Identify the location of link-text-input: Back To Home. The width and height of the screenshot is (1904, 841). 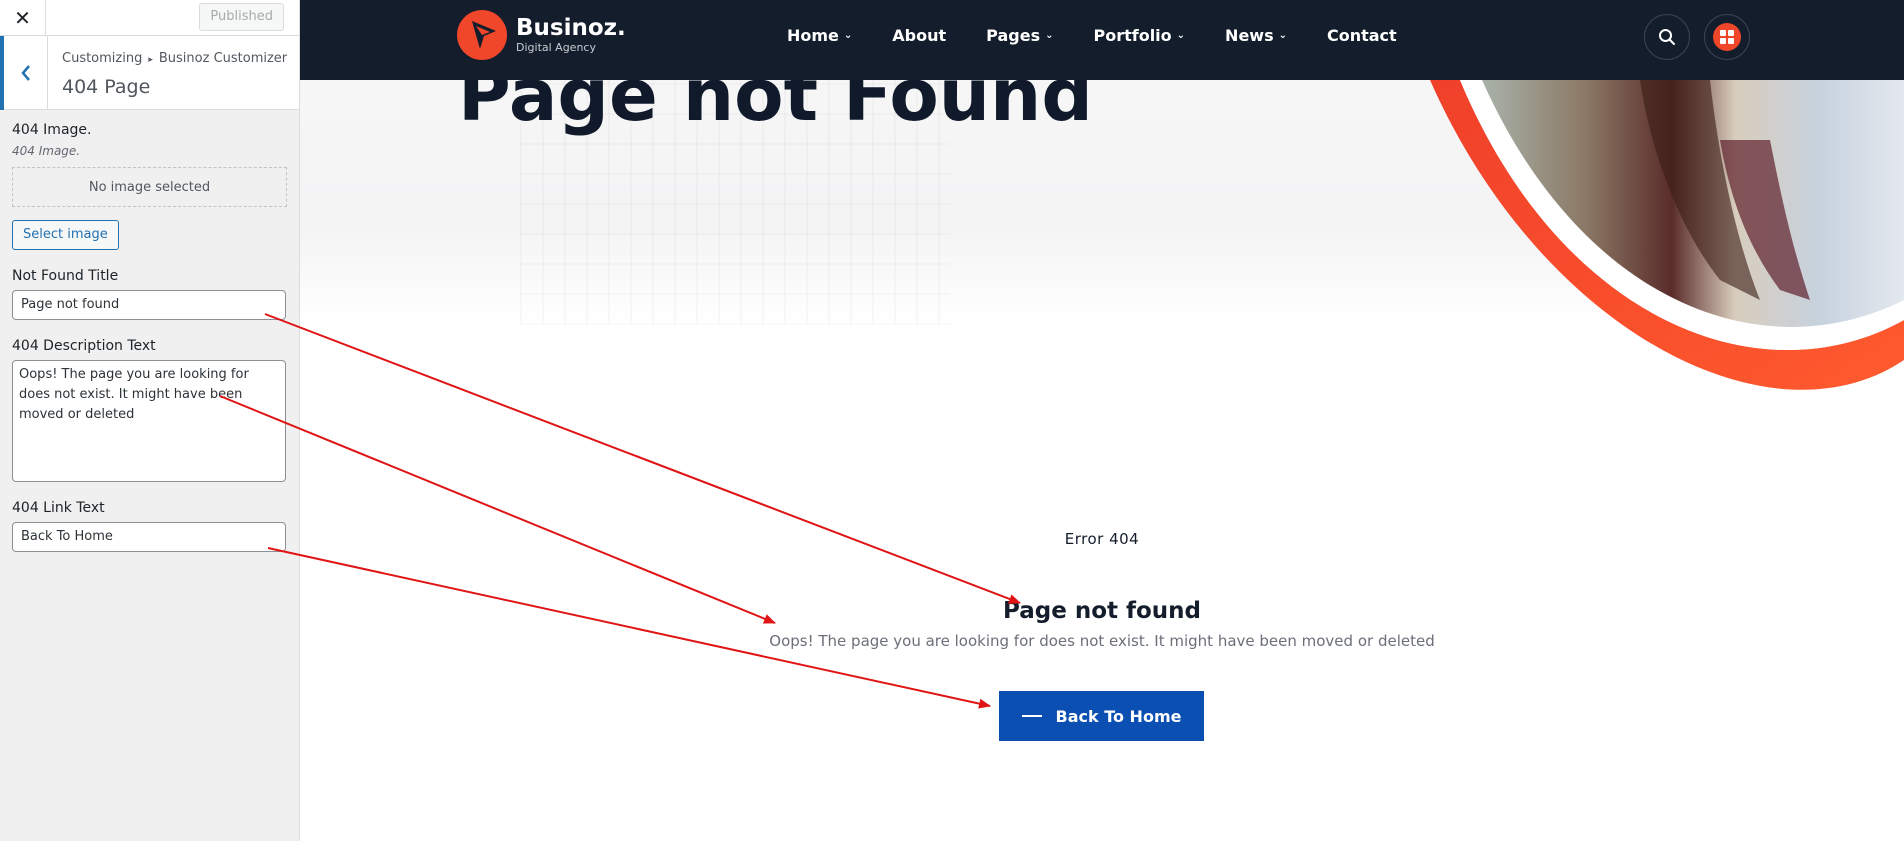
(149, 537).